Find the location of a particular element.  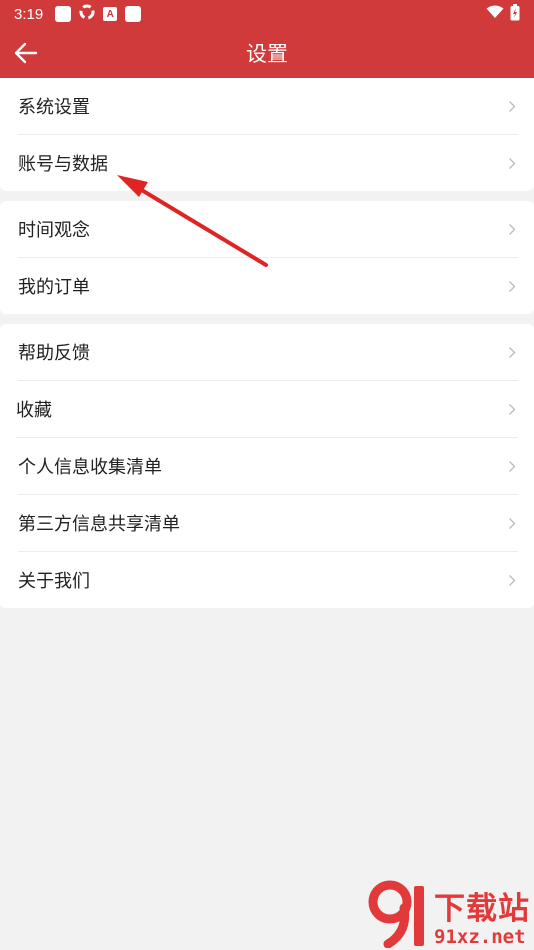

watermark-url: 91xz.net is located at coordinates (480, 937).